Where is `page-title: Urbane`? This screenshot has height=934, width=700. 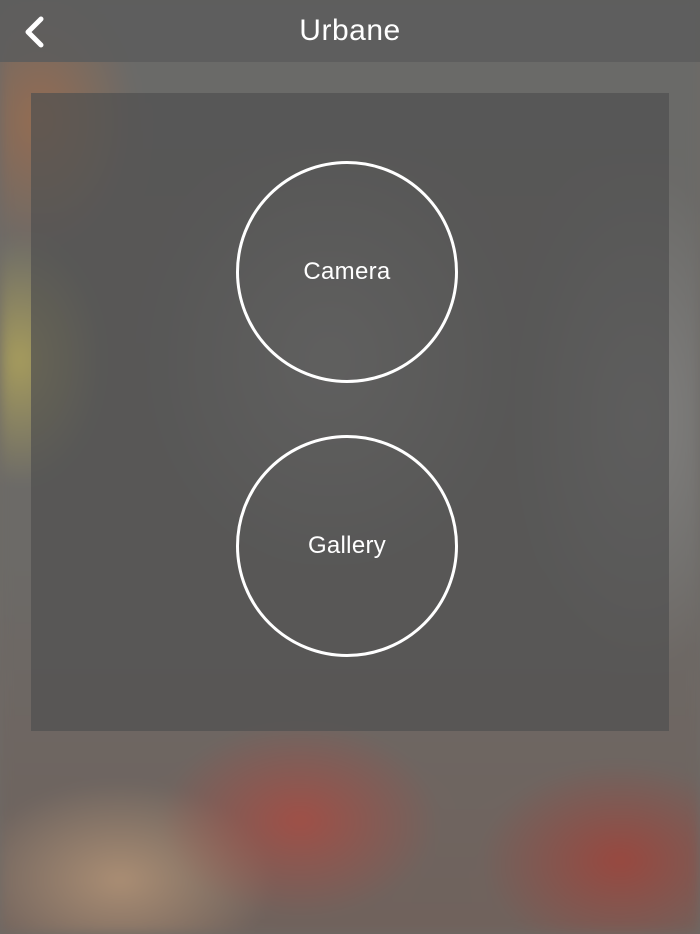
page-title: Urbane is located at coordinates (350, 30).